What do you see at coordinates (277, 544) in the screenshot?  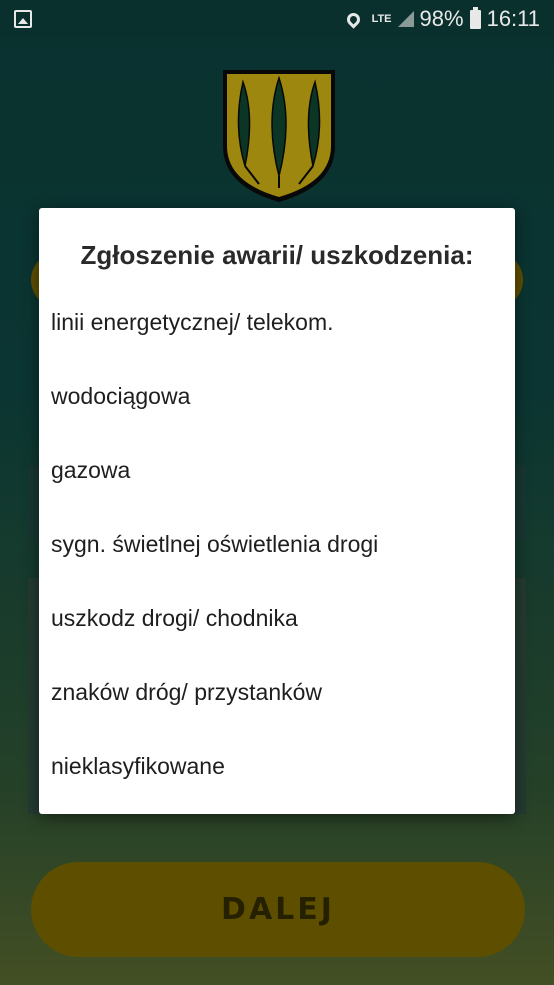 I see `option-traffic-lights-lighting: sygn. świetlnej oświetlenia drogi` at bounding box center [277, 544].